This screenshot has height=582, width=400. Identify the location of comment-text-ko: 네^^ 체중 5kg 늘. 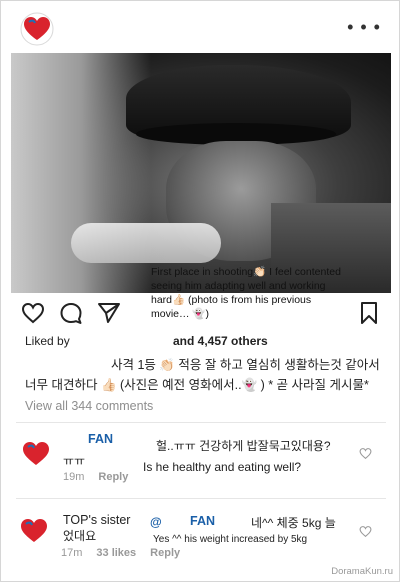
(293, 523).